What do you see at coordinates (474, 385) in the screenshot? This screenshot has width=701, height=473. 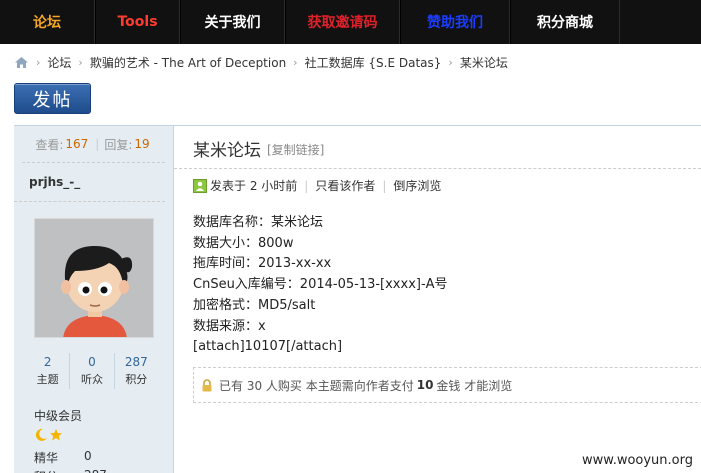 I see `paid-notice-post: 金钱 才能浏览` at bounding box center [474, 385].